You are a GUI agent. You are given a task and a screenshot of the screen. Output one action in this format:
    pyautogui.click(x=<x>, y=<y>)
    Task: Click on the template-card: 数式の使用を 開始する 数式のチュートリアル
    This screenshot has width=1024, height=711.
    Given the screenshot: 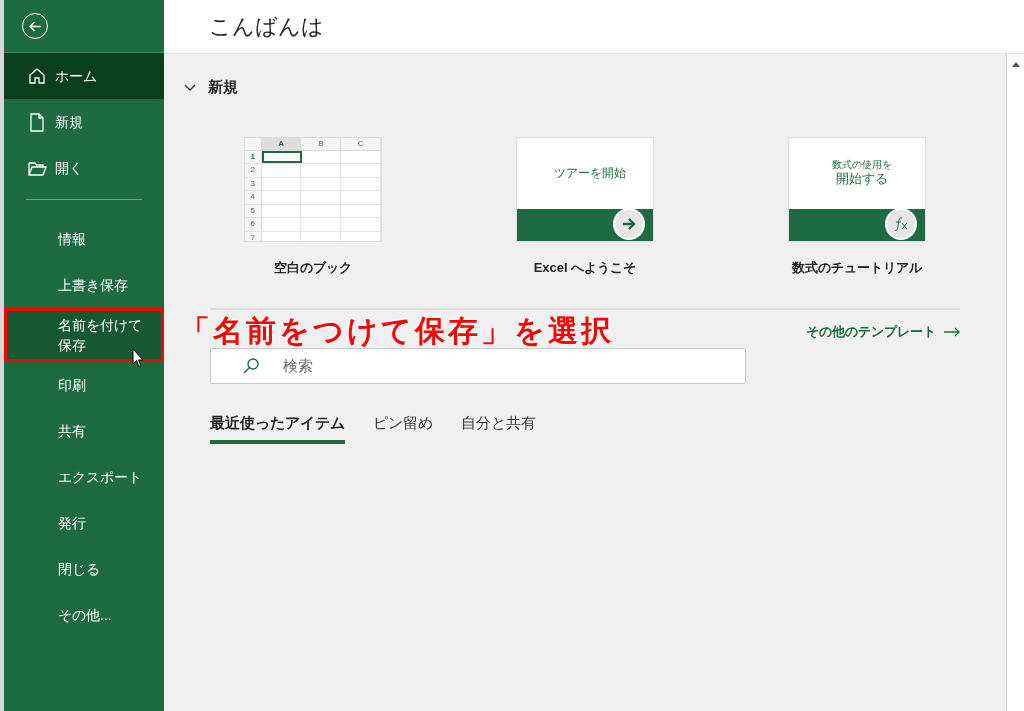 What is the action you would take?
    pyautogui.click(x=857, y=206)
    